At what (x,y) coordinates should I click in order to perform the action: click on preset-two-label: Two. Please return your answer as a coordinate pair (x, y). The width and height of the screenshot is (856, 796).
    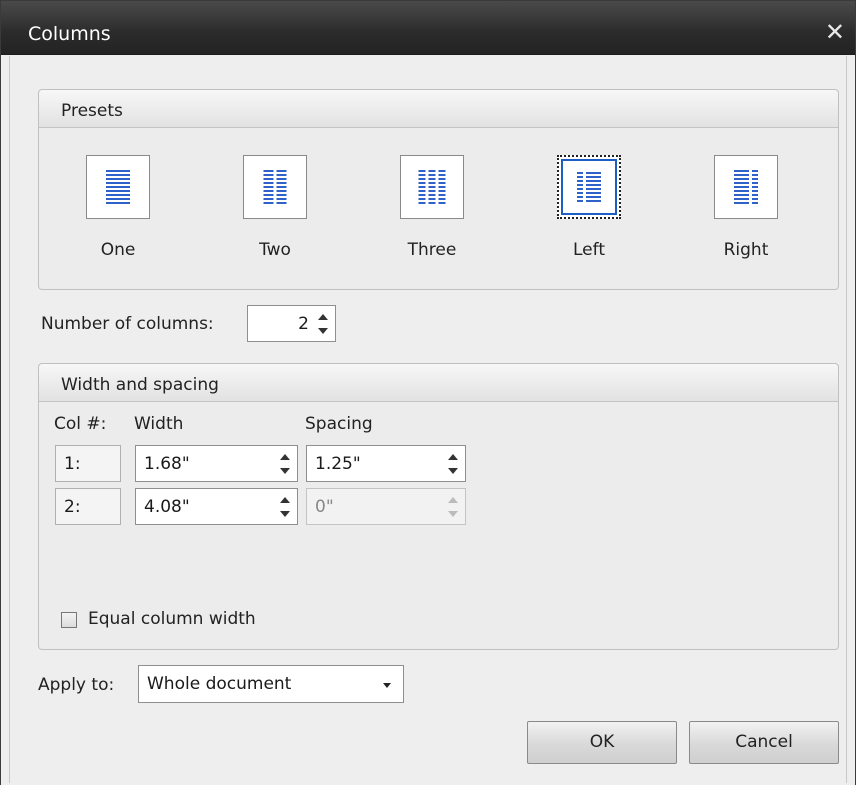
    Looking at the image, I should click on (275, 250).